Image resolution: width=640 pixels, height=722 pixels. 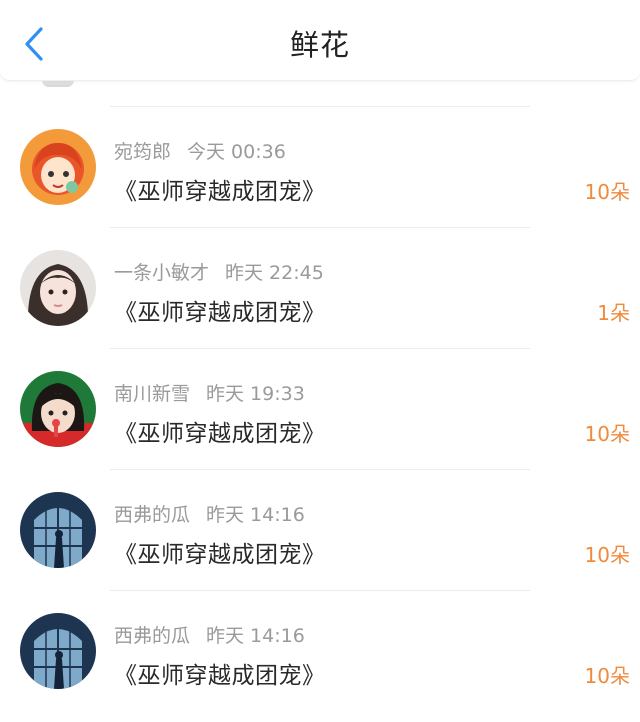 What do you see at coordinates (613, 313) in the screenshot?
I see `flower-count: 1朵` at bounding box center [613, 313].